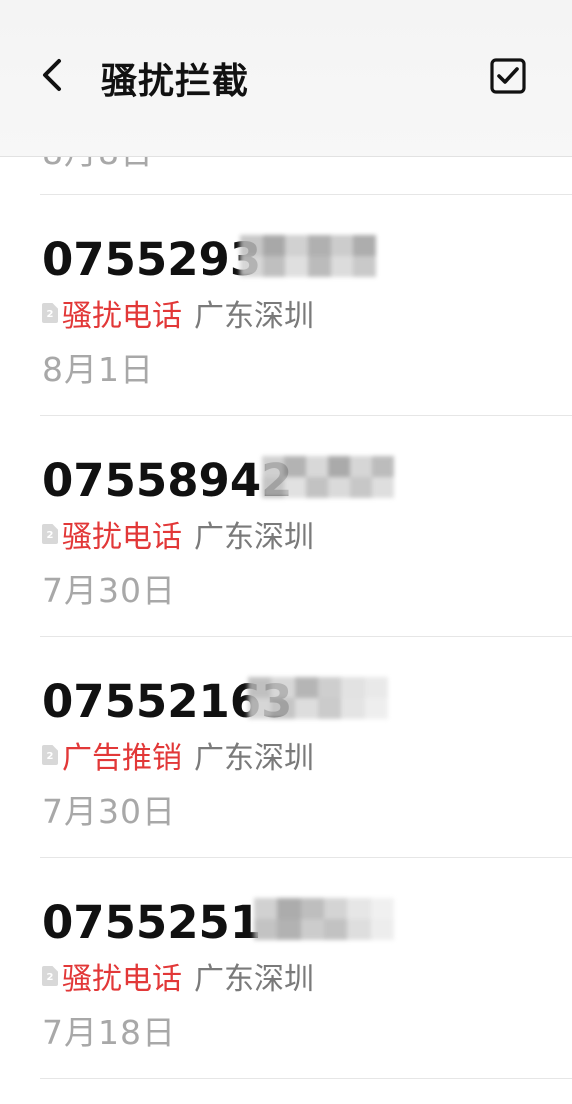 The height and width of the screenshot is (1104, 572). I want to click on call-tag: 广告推销, so click(122, 758).